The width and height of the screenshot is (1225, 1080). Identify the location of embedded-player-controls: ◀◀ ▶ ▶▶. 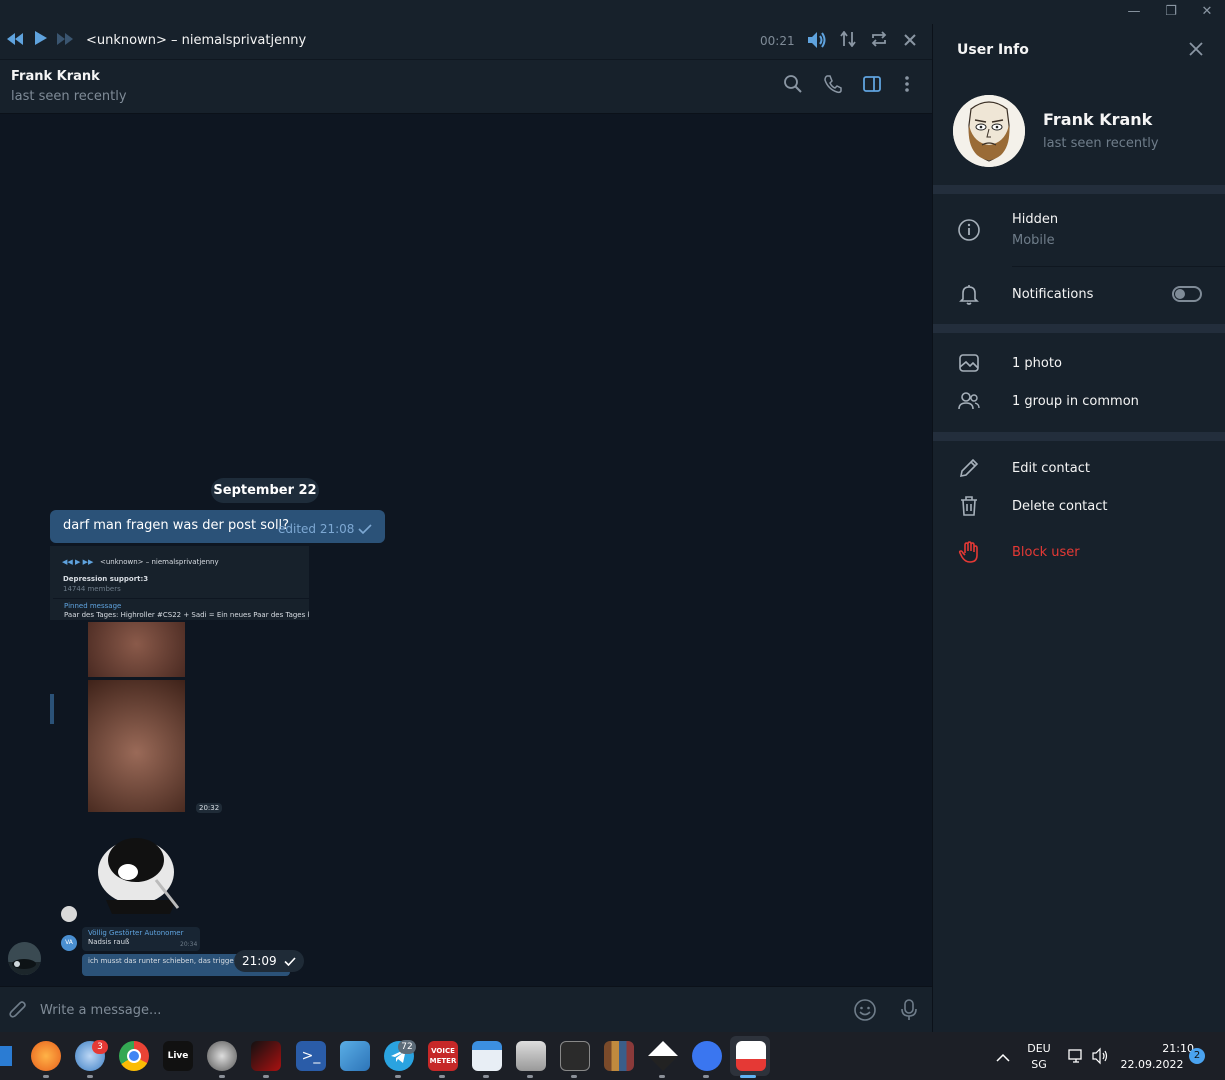
(78, 562).